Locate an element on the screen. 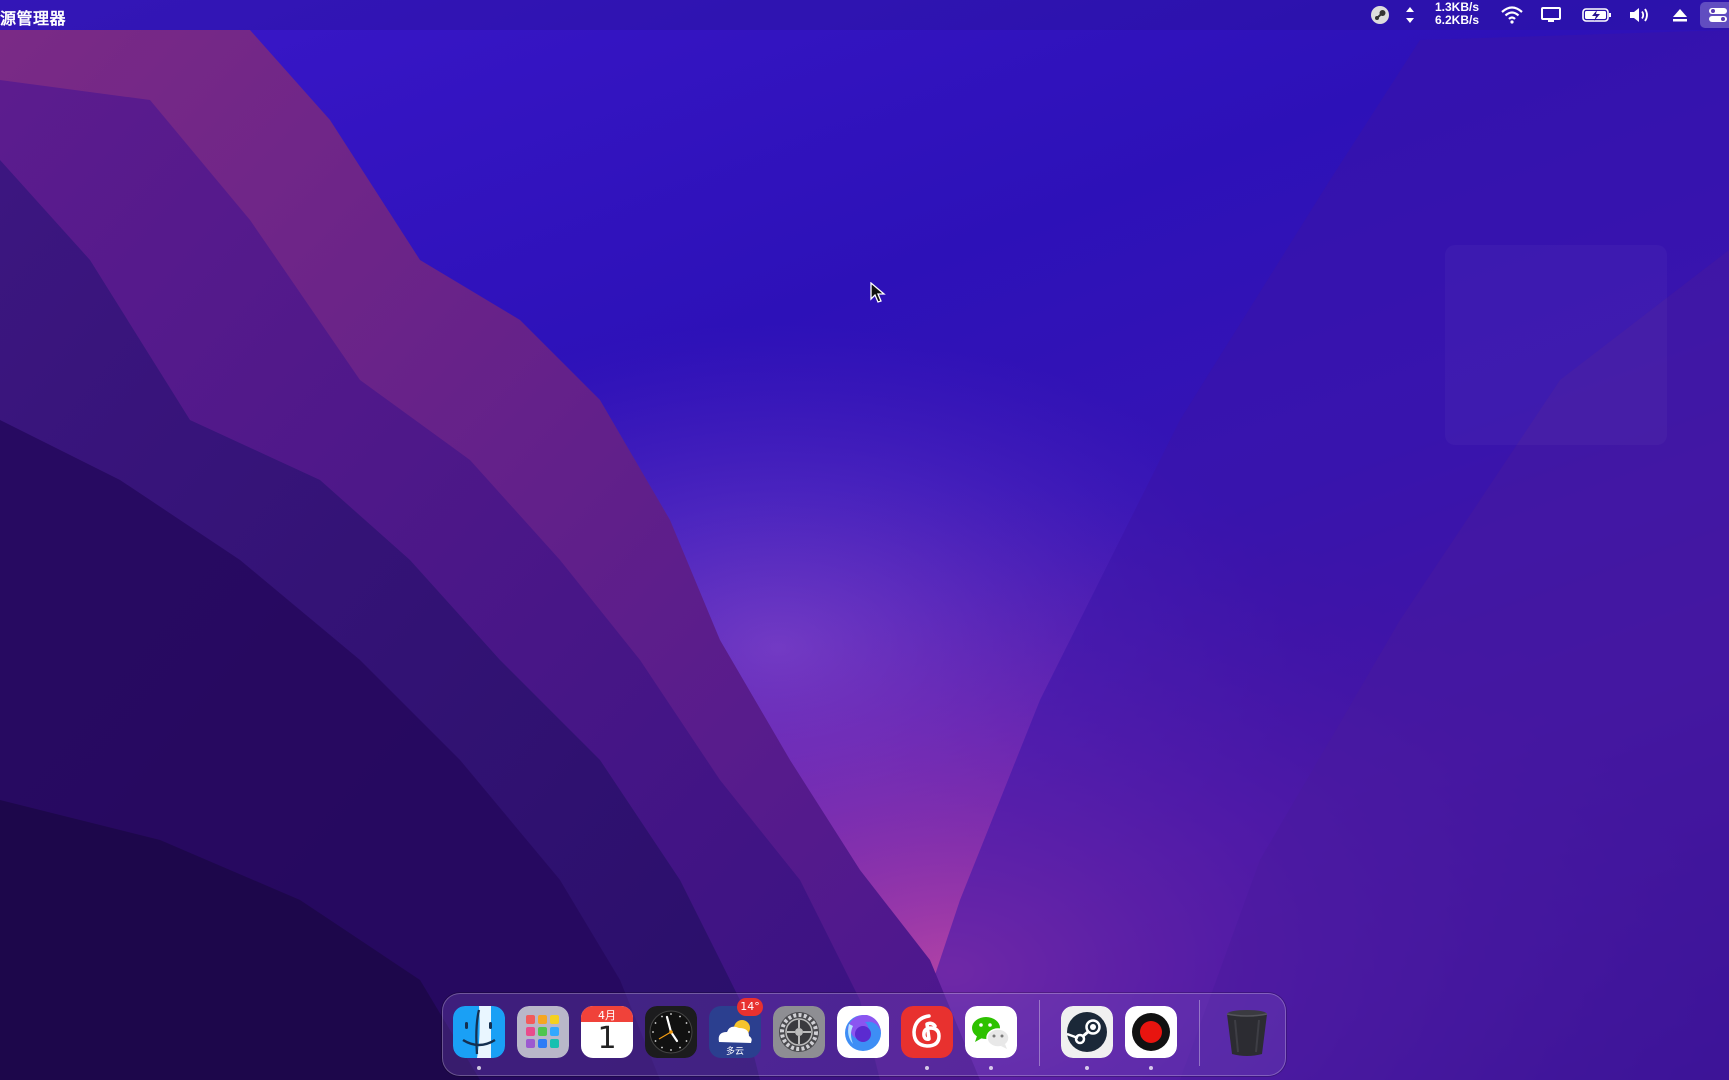 The height and width of the screenshot is (1080, 1729). dock-item-firefox is located at coordinates (863, 1032).